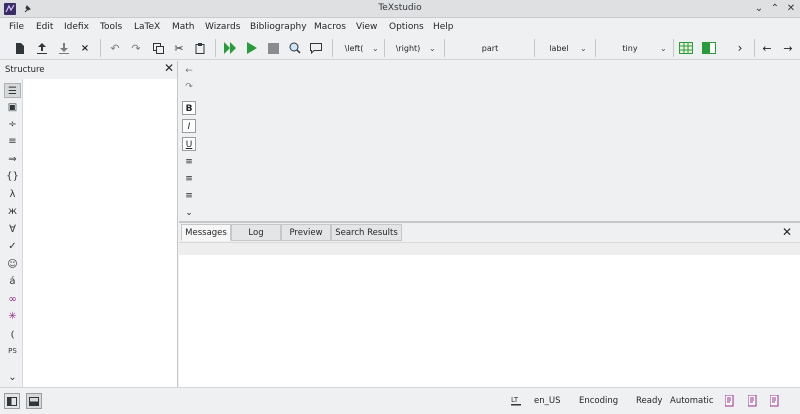 The image size is (800, 414). What do you see at coordinates (635, 48) in the screenshot?
I see `font-size-combo: tiny ⌄` at bounding box center [635, 48].